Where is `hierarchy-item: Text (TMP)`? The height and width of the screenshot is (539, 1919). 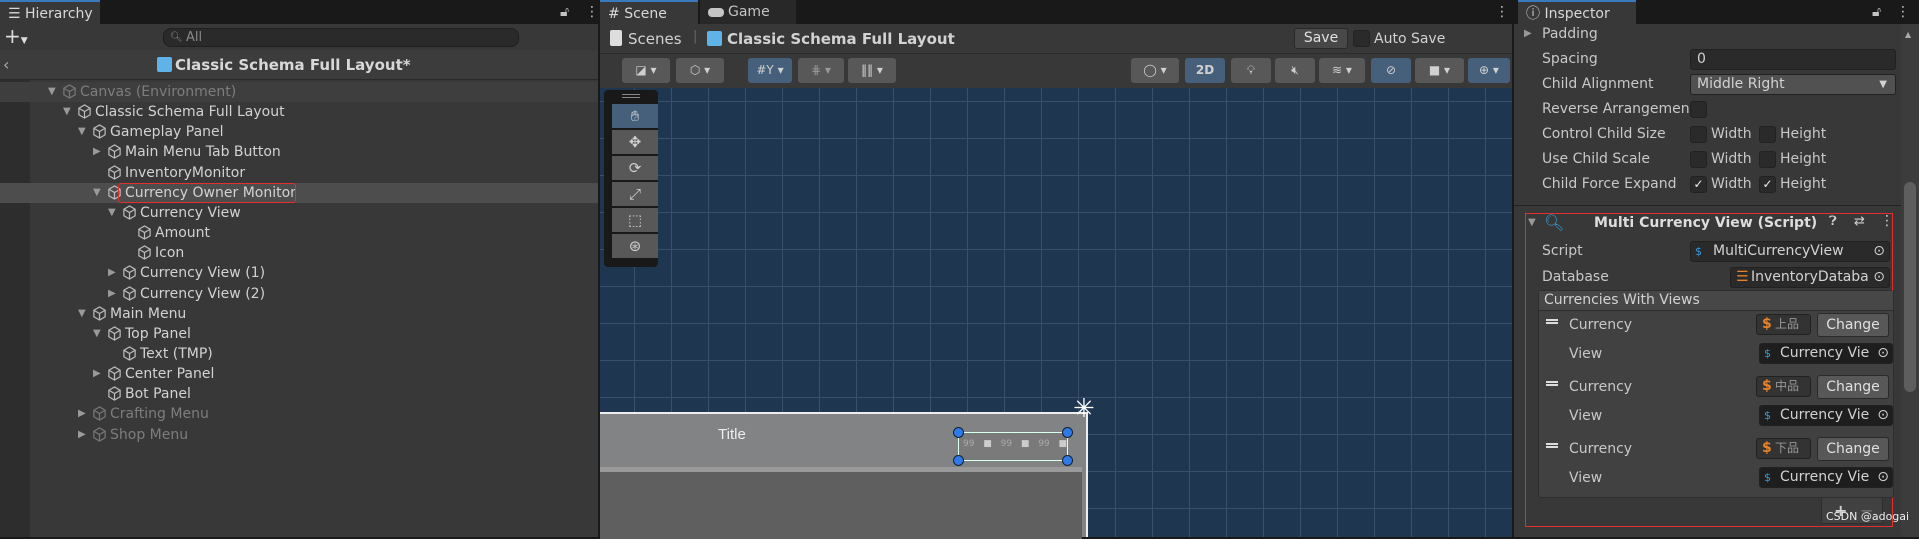 hierarchy-item: Text (TMP) is located at coordinates (299, 354).